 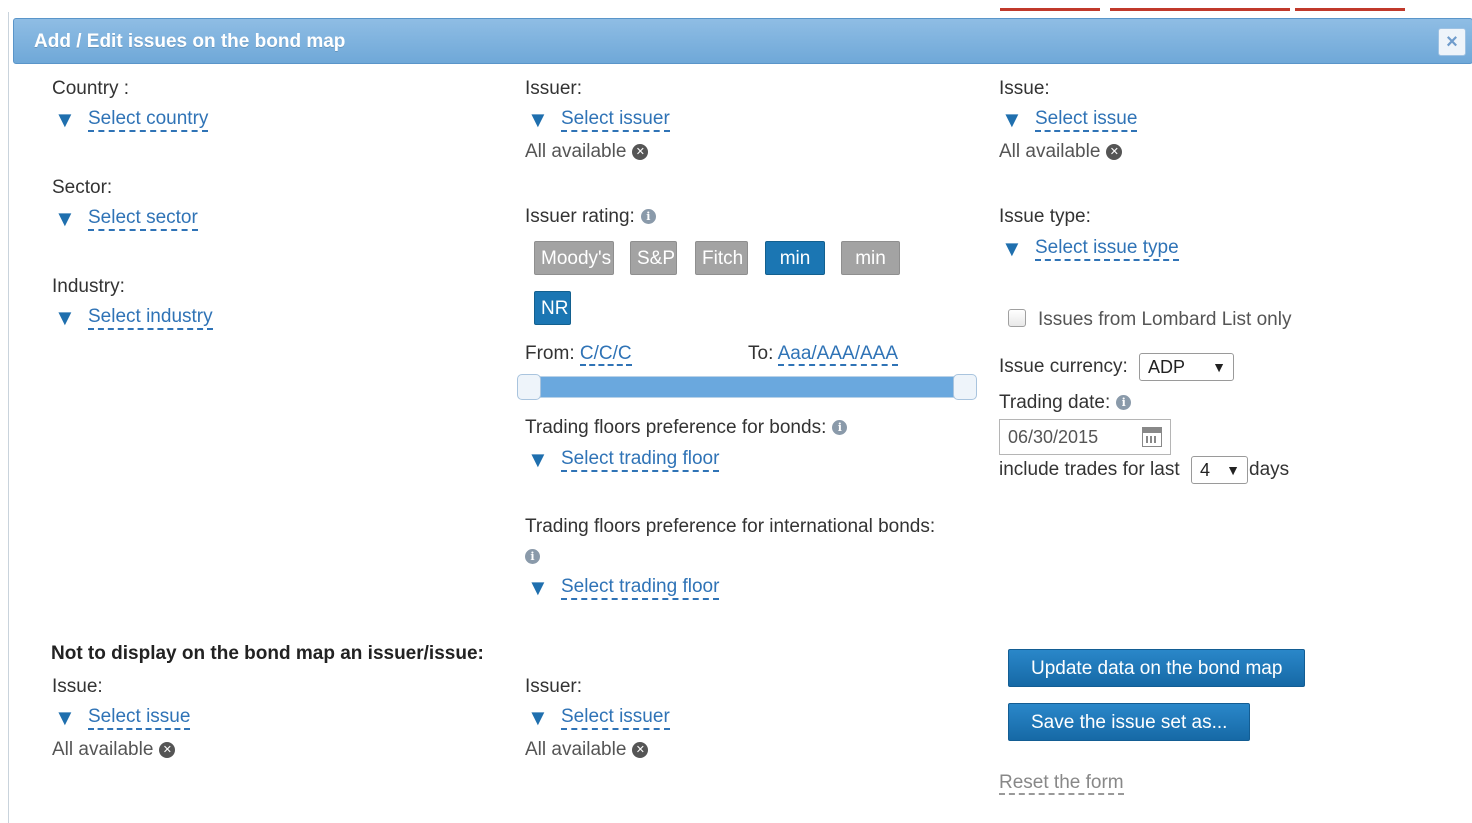 What do you see at coordinates (615, 120) in the screenshot?
I see `select-issuer-link: Select issuer` at bounding box center [615, 120].